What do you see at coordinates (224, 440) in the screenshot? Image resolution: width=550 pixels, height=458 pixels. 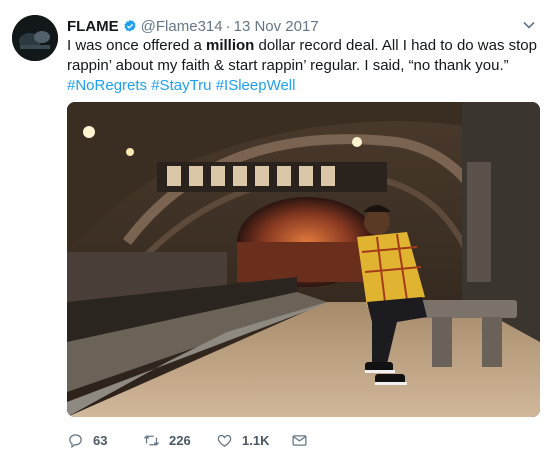 I see `like-icon` at bounding box center [224, 440].